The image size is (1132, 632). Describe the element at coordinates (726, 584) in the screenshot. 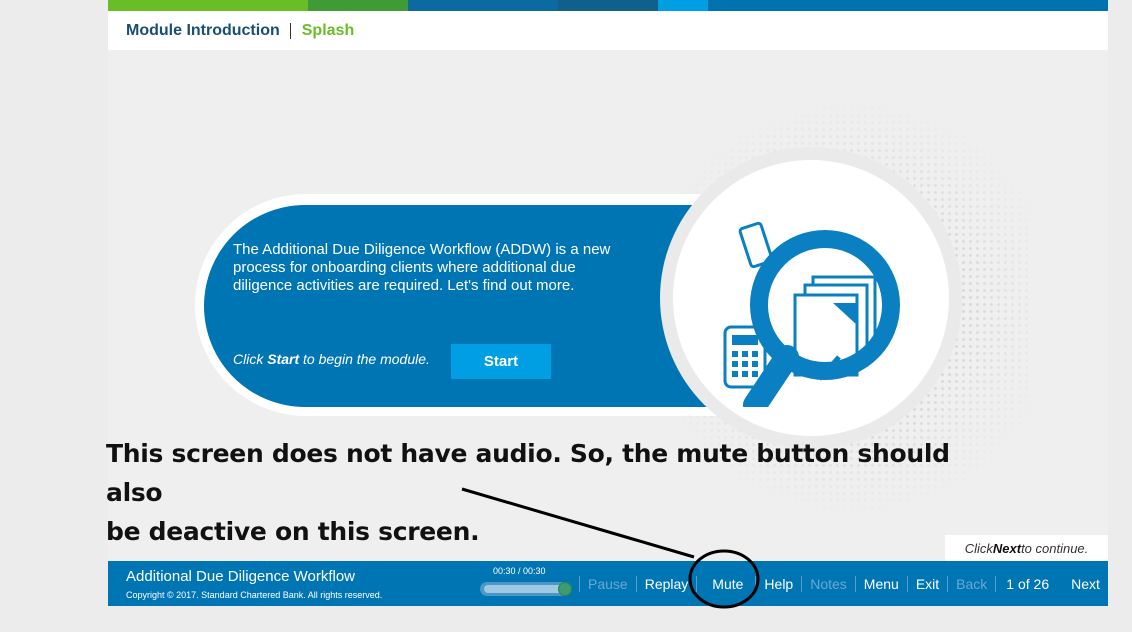

I see `mute-button: Mute` at that location.